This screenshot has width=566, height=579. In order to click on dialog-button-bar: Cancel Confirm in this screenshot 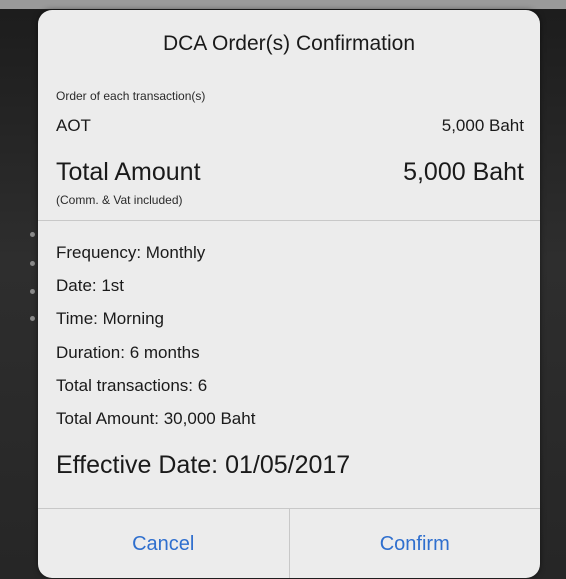, I will do `click(289, 543)`.